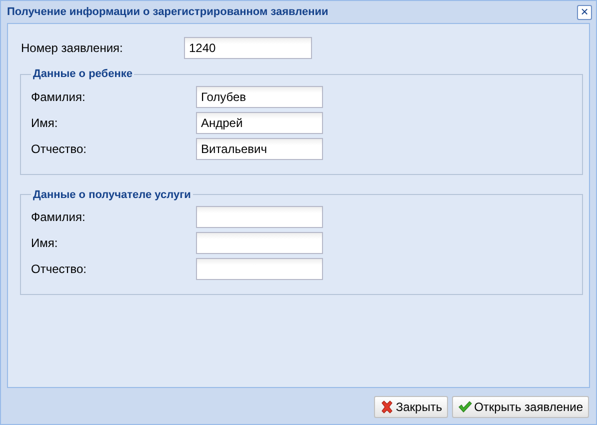  I want to click on checkmark-icon, so click(465, 407).